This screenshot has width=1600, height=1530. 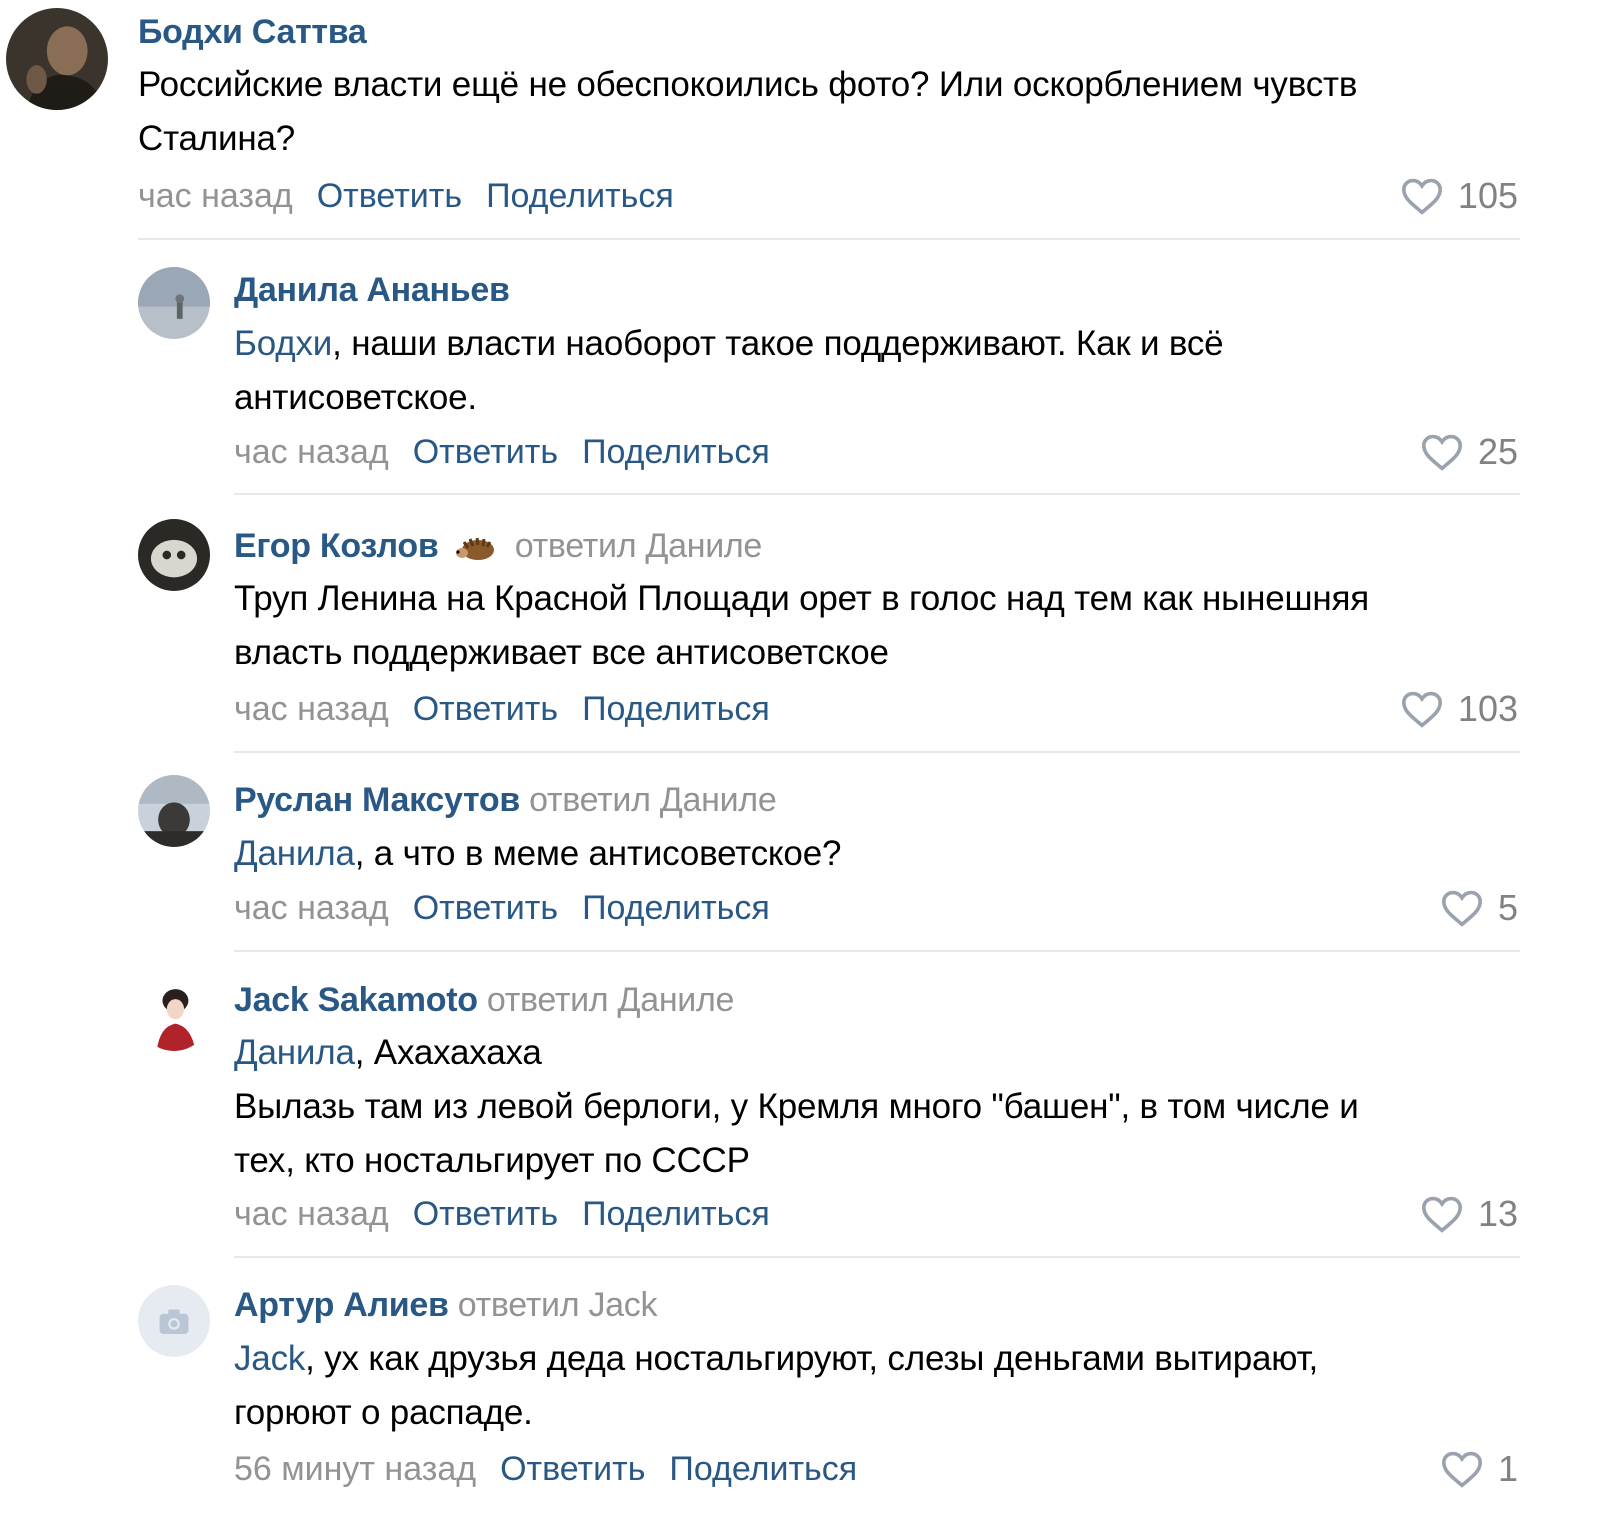 I want to click on text-line: Сталина?, so click(x=217, y=138).